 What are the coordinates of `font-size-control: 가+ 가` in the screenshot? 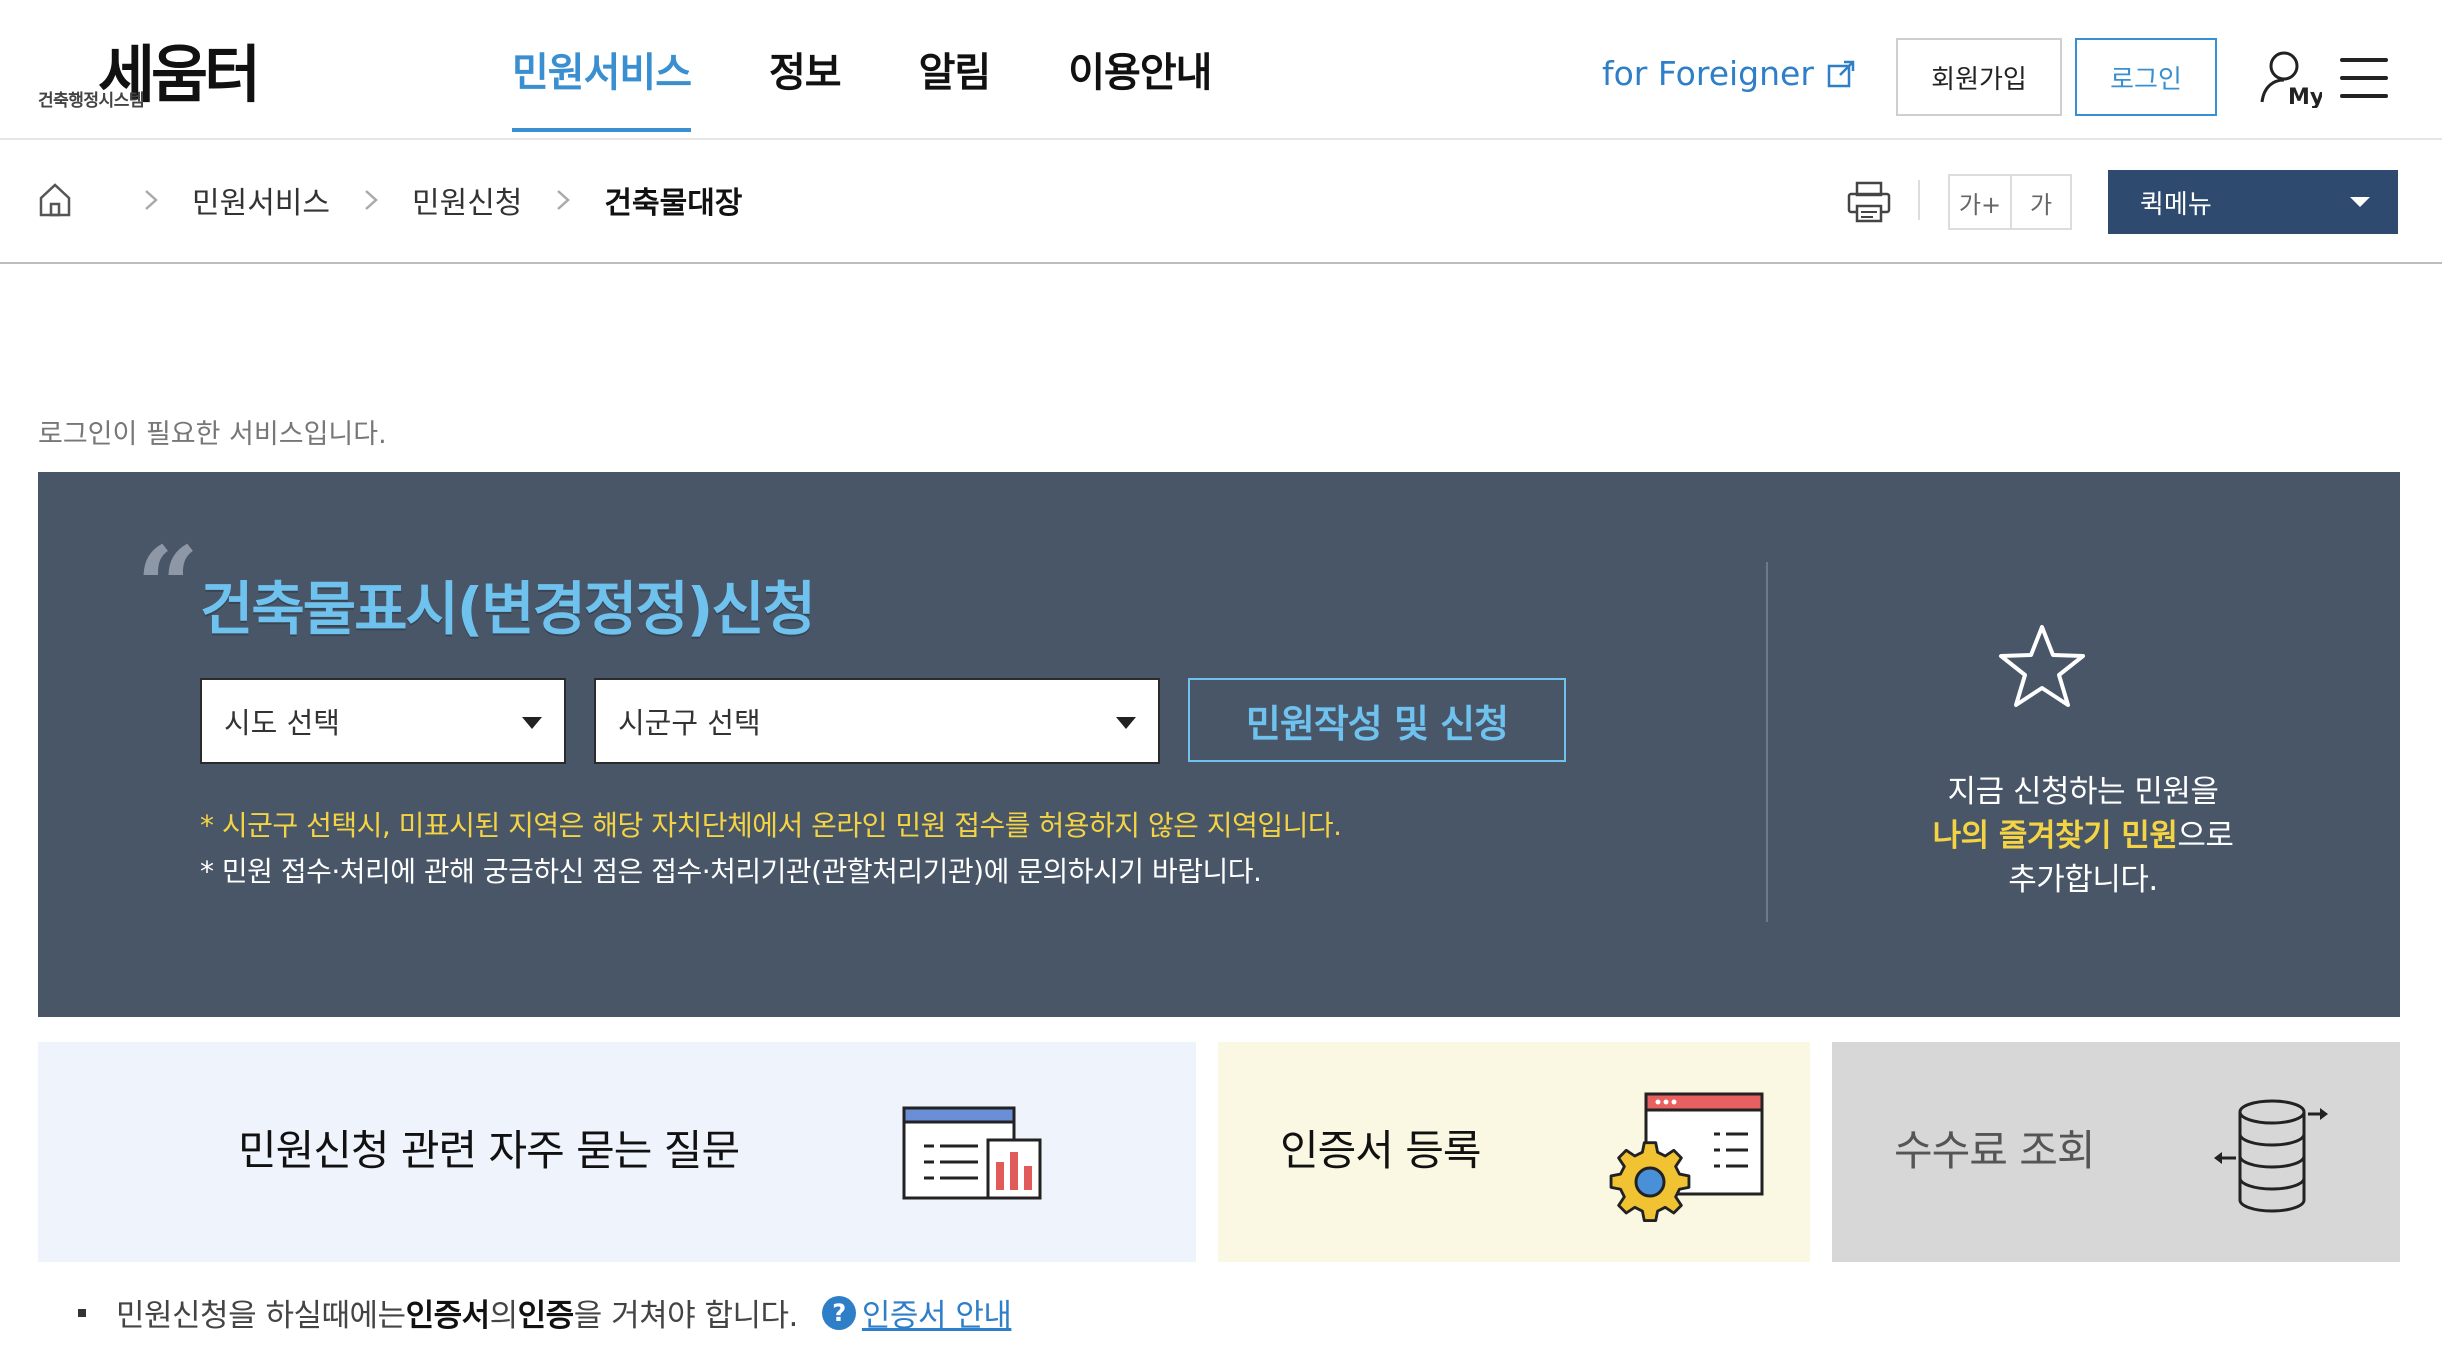 It's located at (2010, 202).